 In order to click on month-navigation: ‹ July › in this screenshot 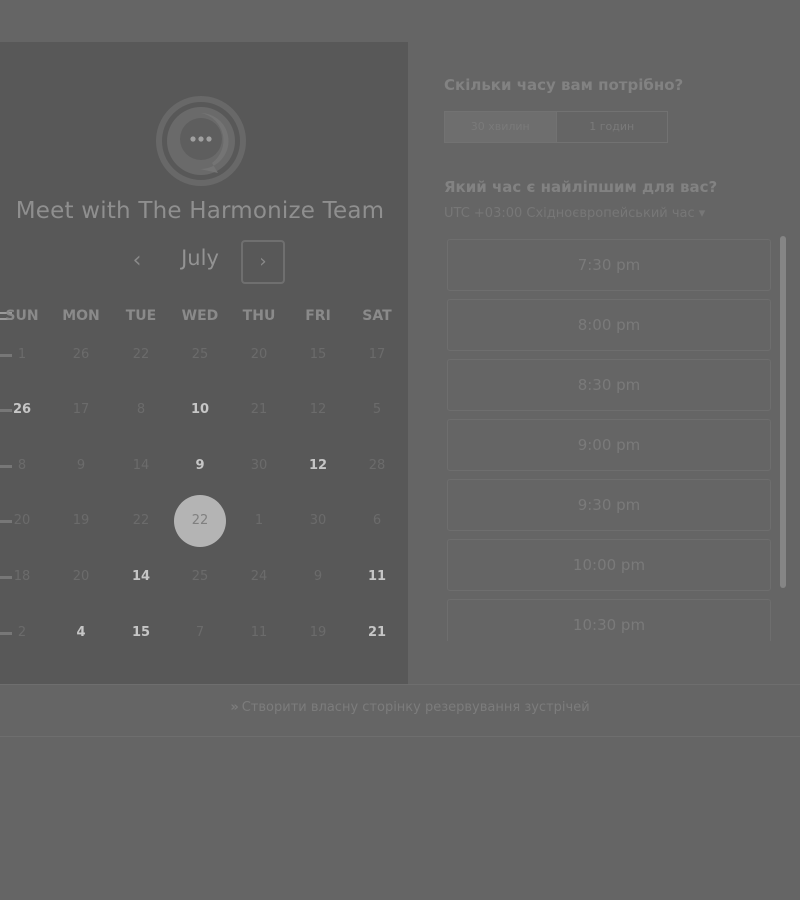, I will do `click(204, 263)`.